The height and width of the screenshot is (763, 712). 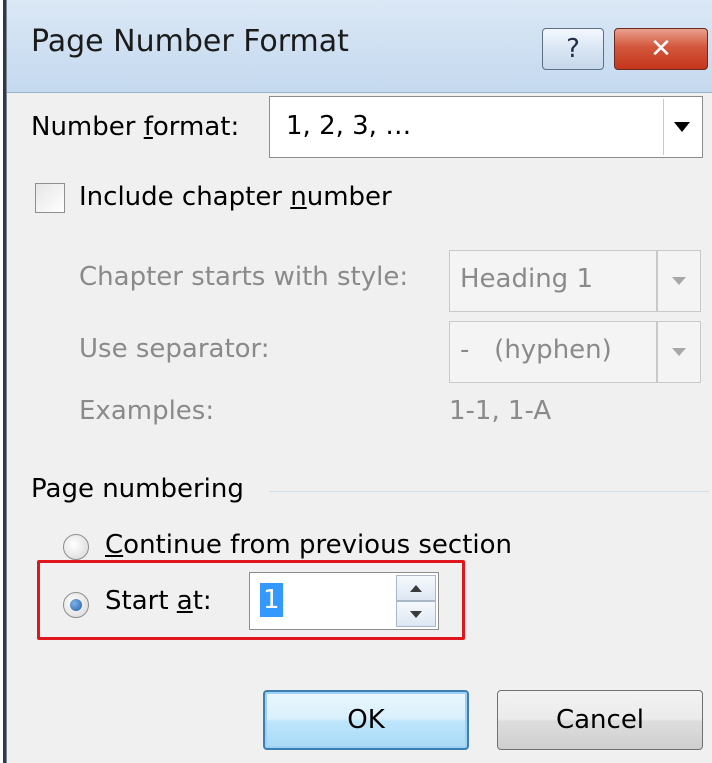 I want to click on chapter-style-label: Chapter starts with style:, so click(x=244, y=277).